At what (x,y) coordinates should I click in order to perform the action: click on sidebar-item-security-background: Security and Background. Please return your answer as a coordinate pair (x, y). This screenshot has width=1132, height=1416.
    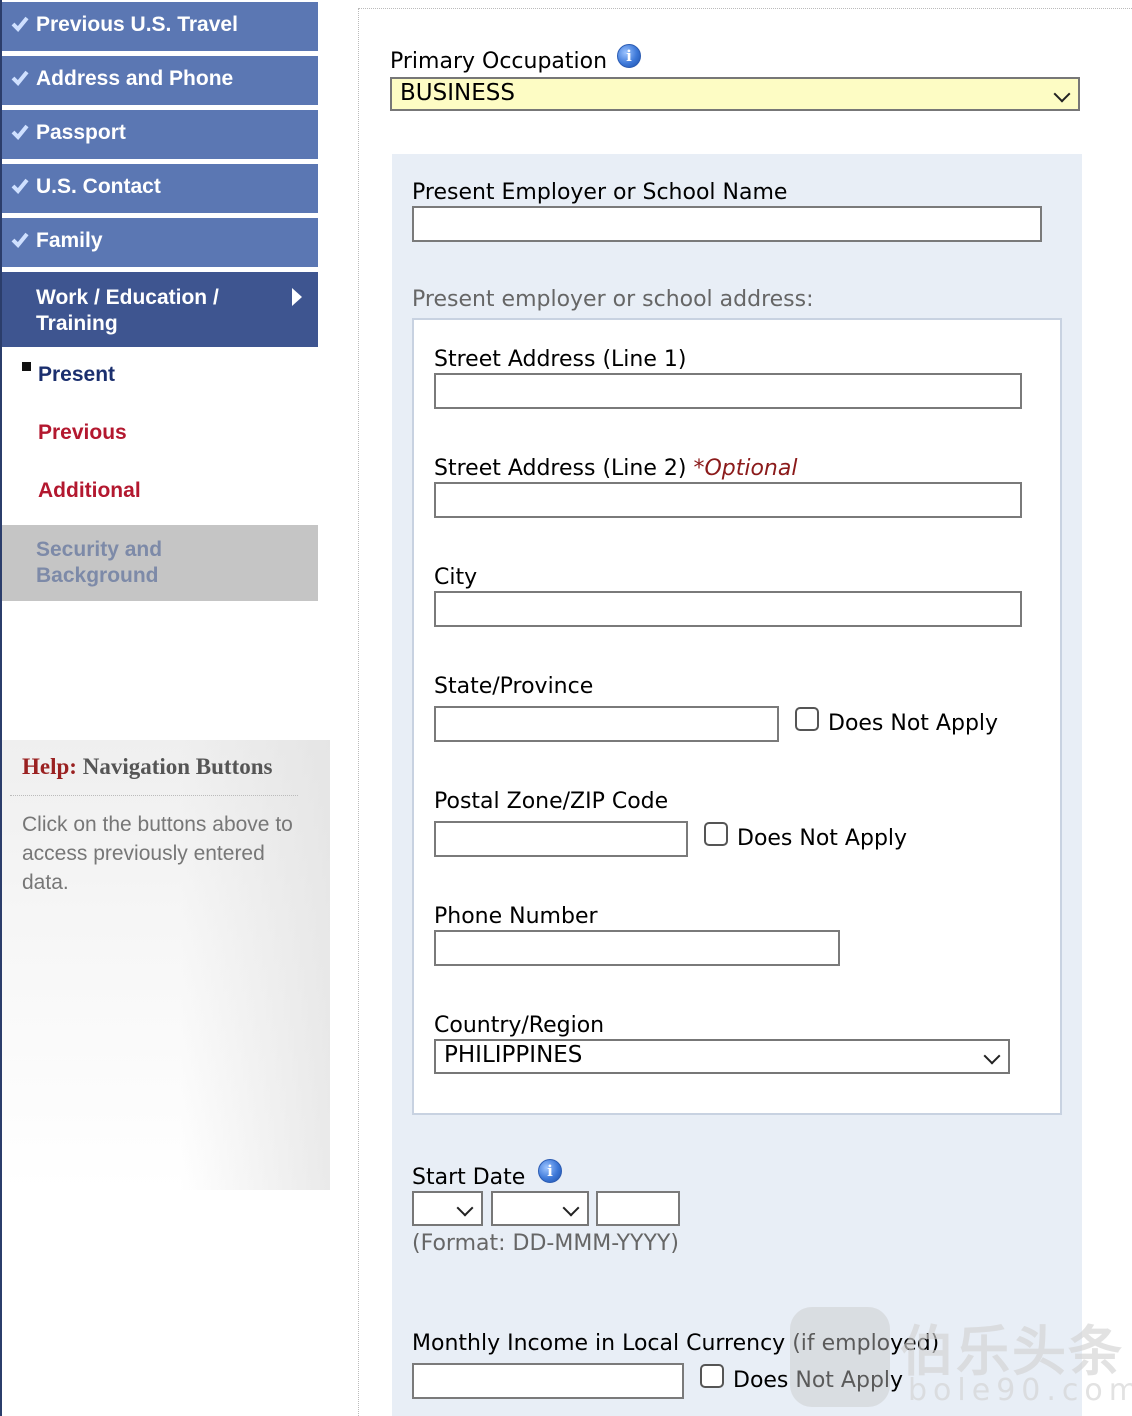
    Looking at the image, I should click on (160, 563).